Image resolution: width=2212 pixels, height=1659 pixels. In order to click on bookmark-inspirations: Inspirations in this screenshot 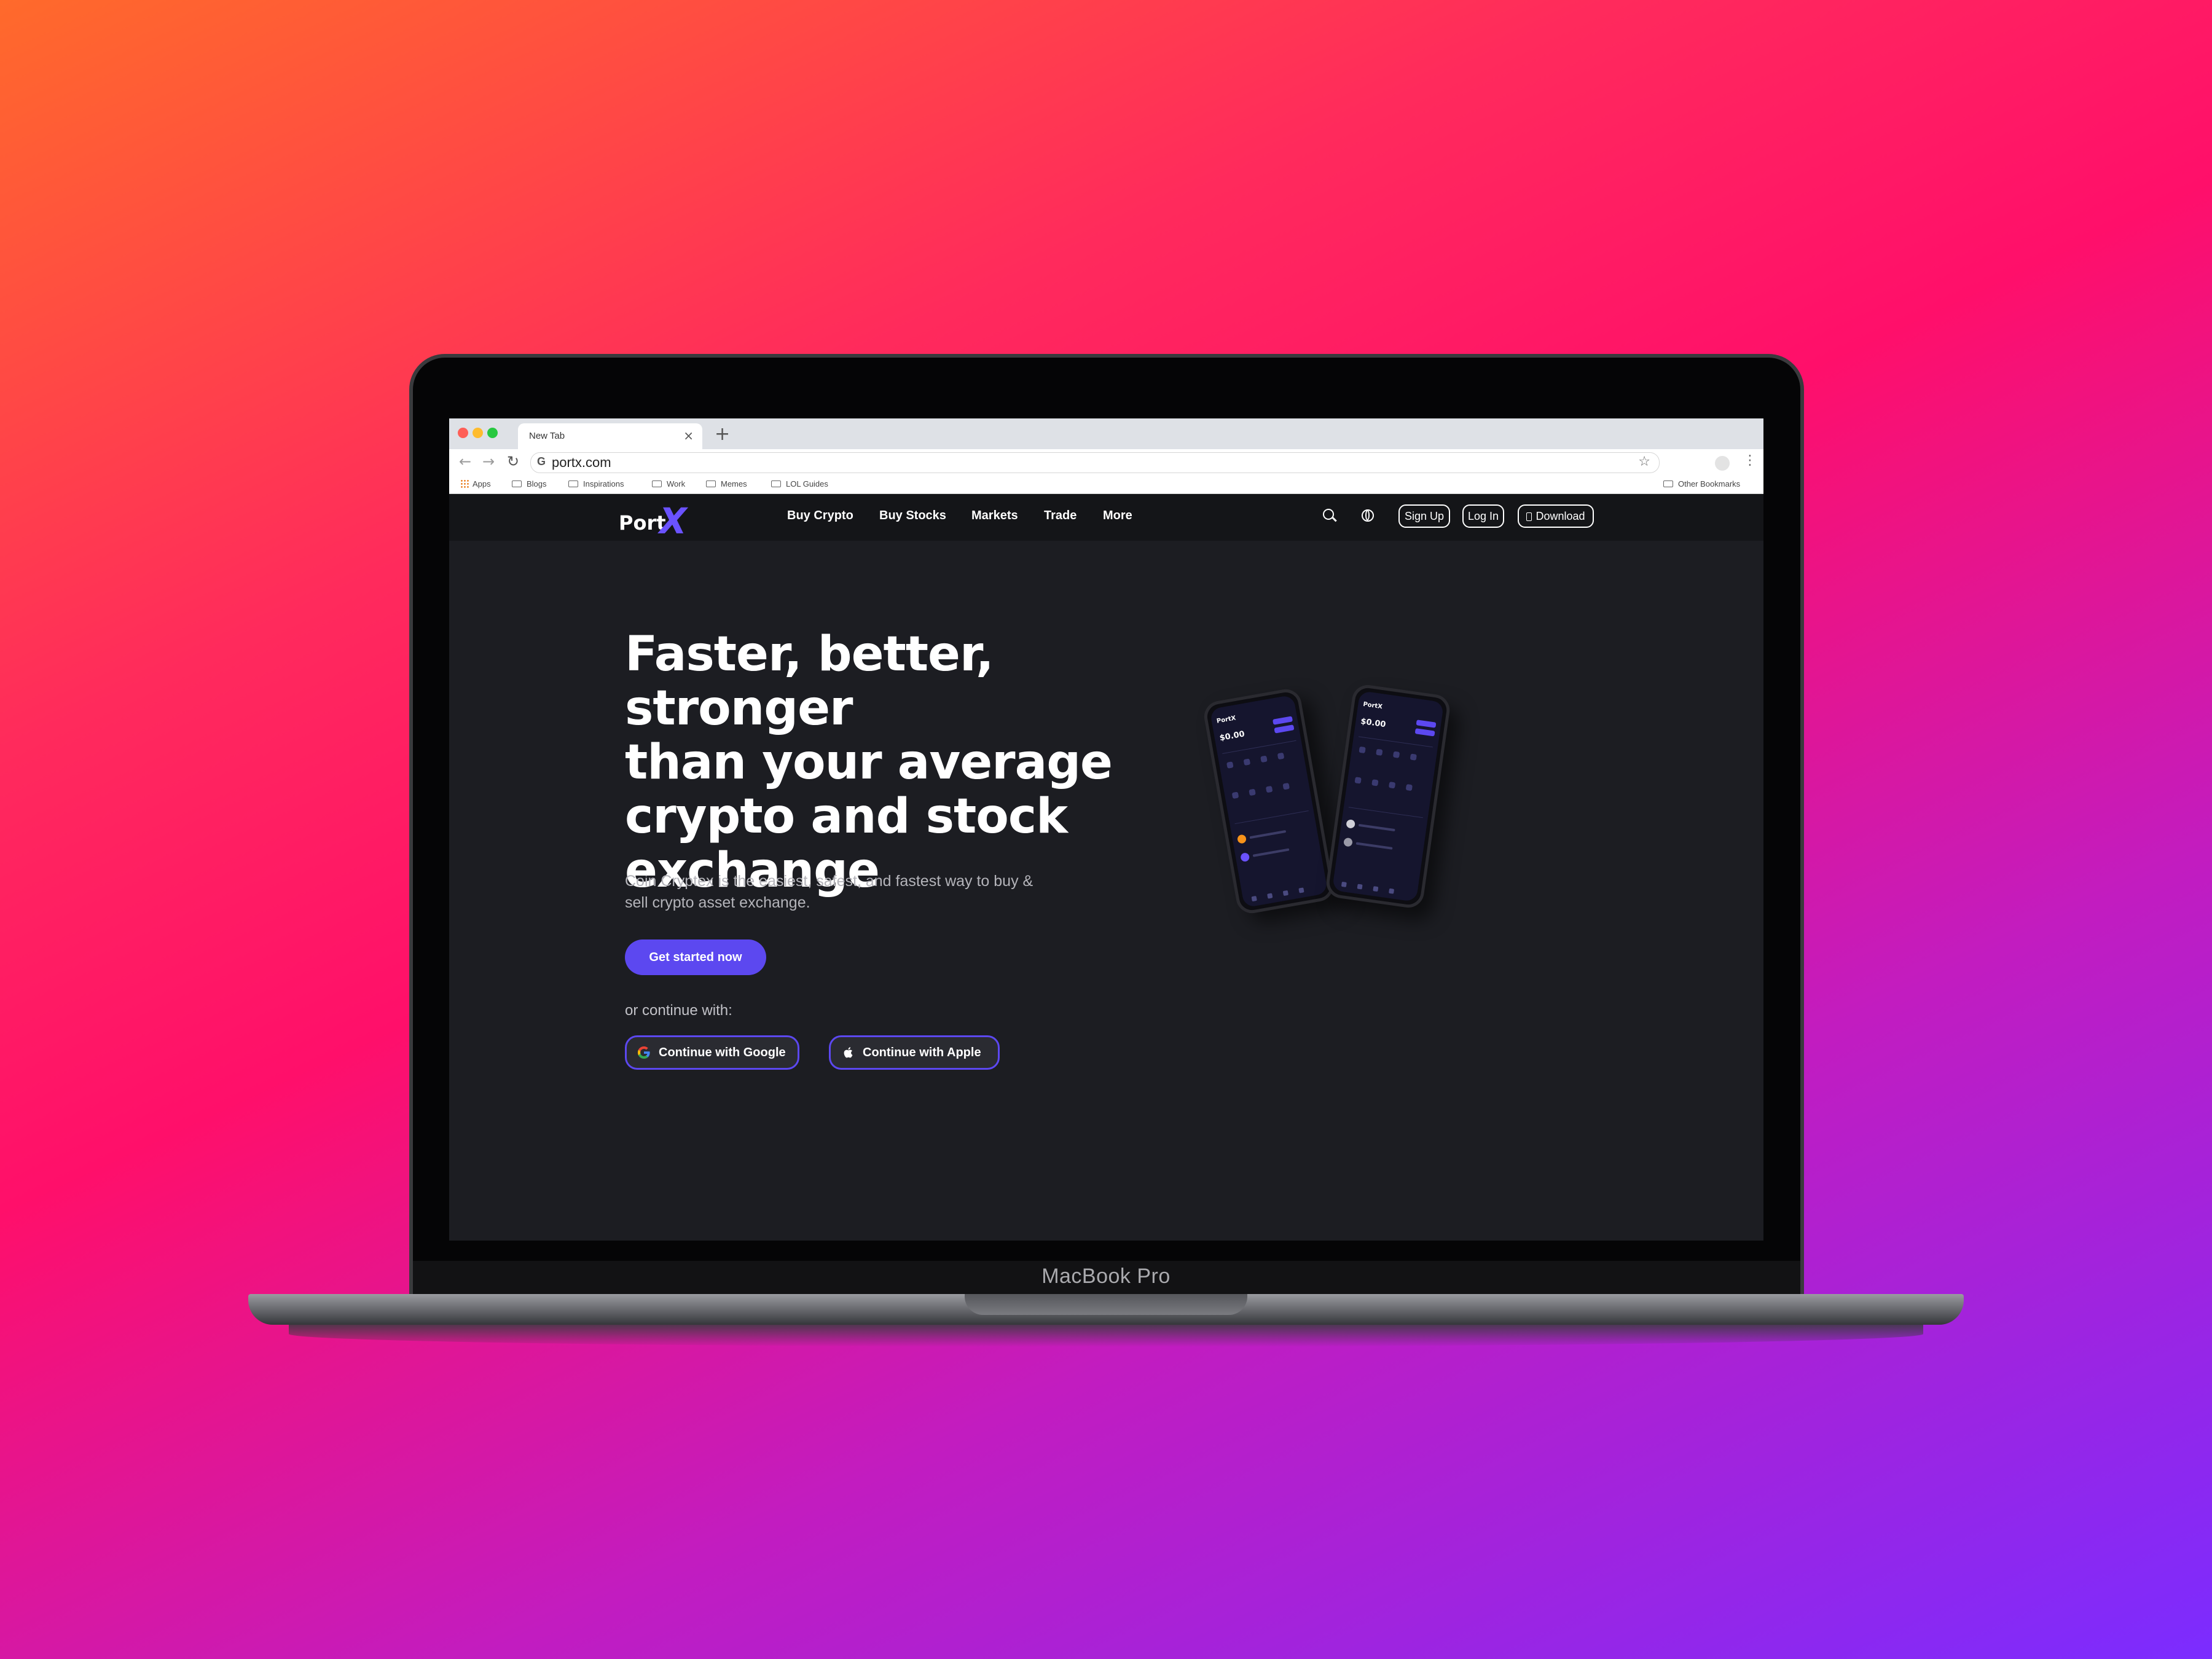, I will do `click(596, 483)`.